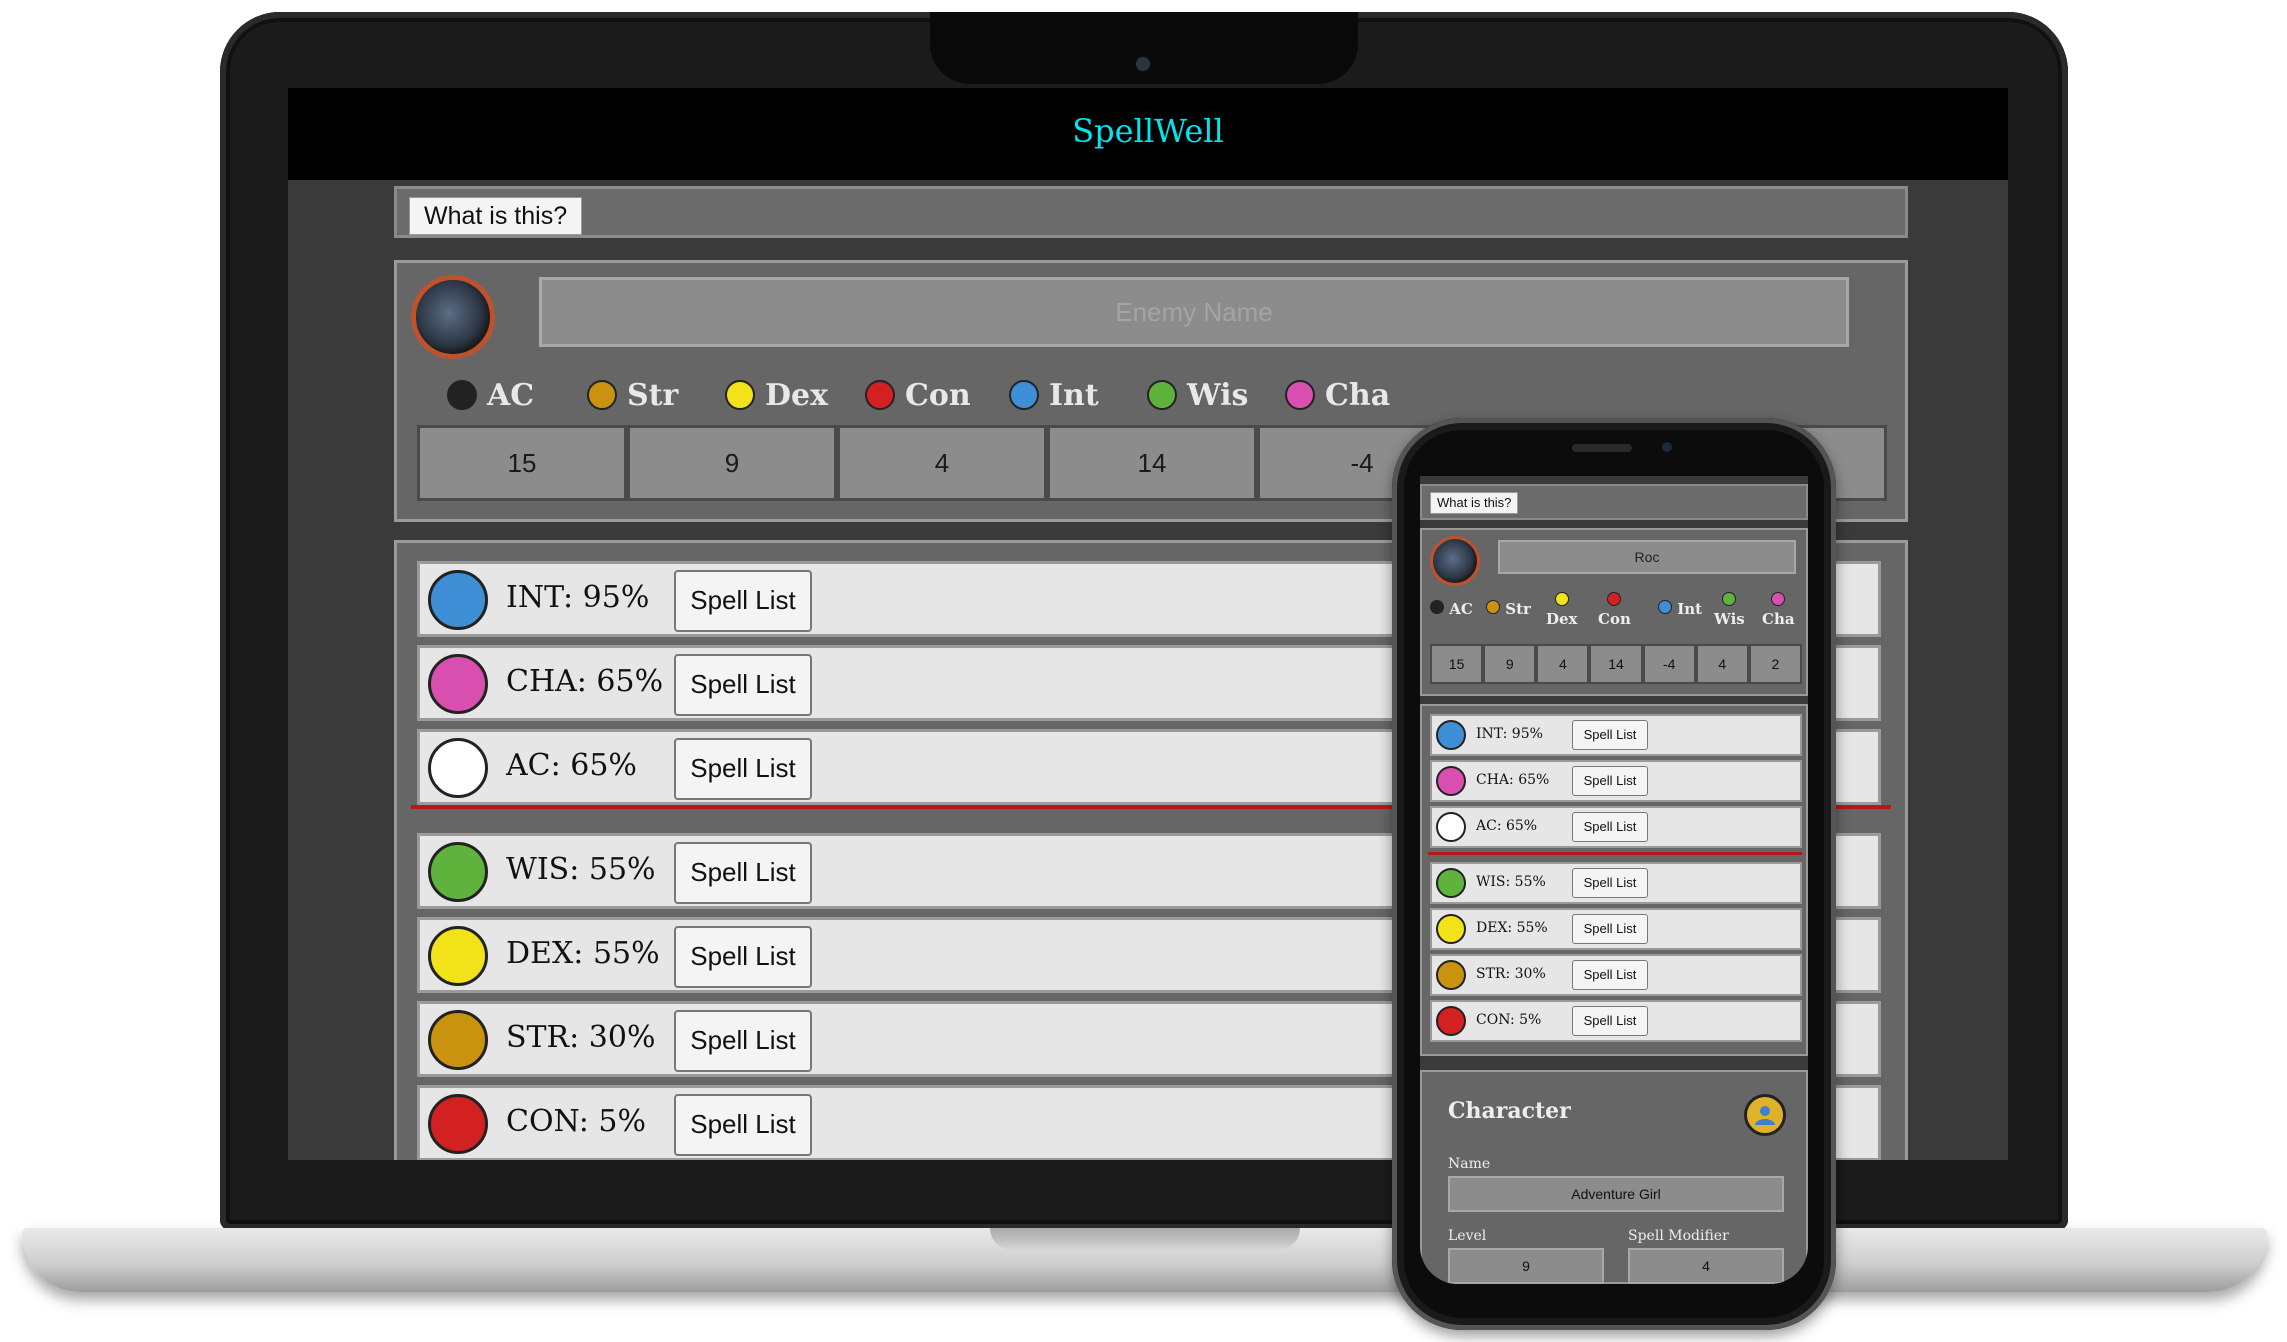  I want to click on chance-row-ac: AC: 65% Spell List, so click(1616, 827).